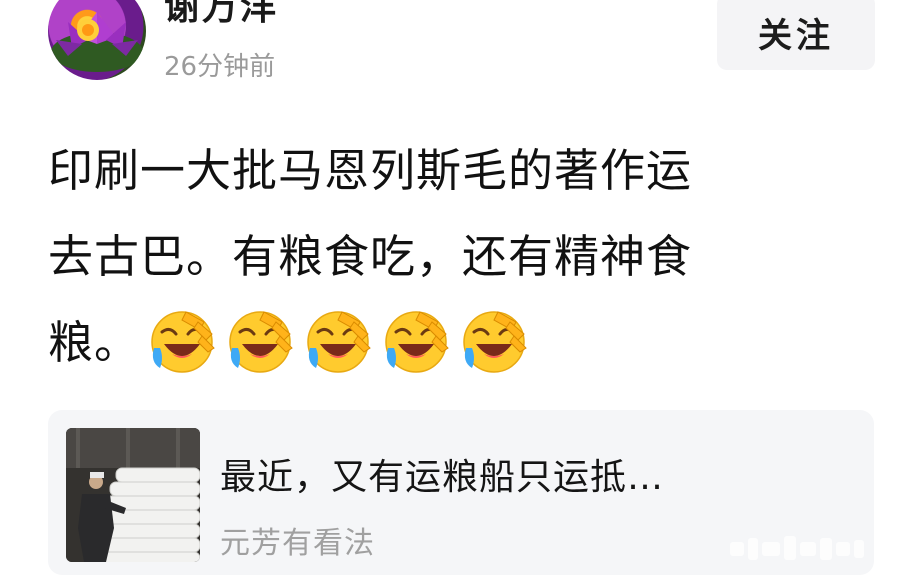  I want to click on avatar, so click(97, 40).